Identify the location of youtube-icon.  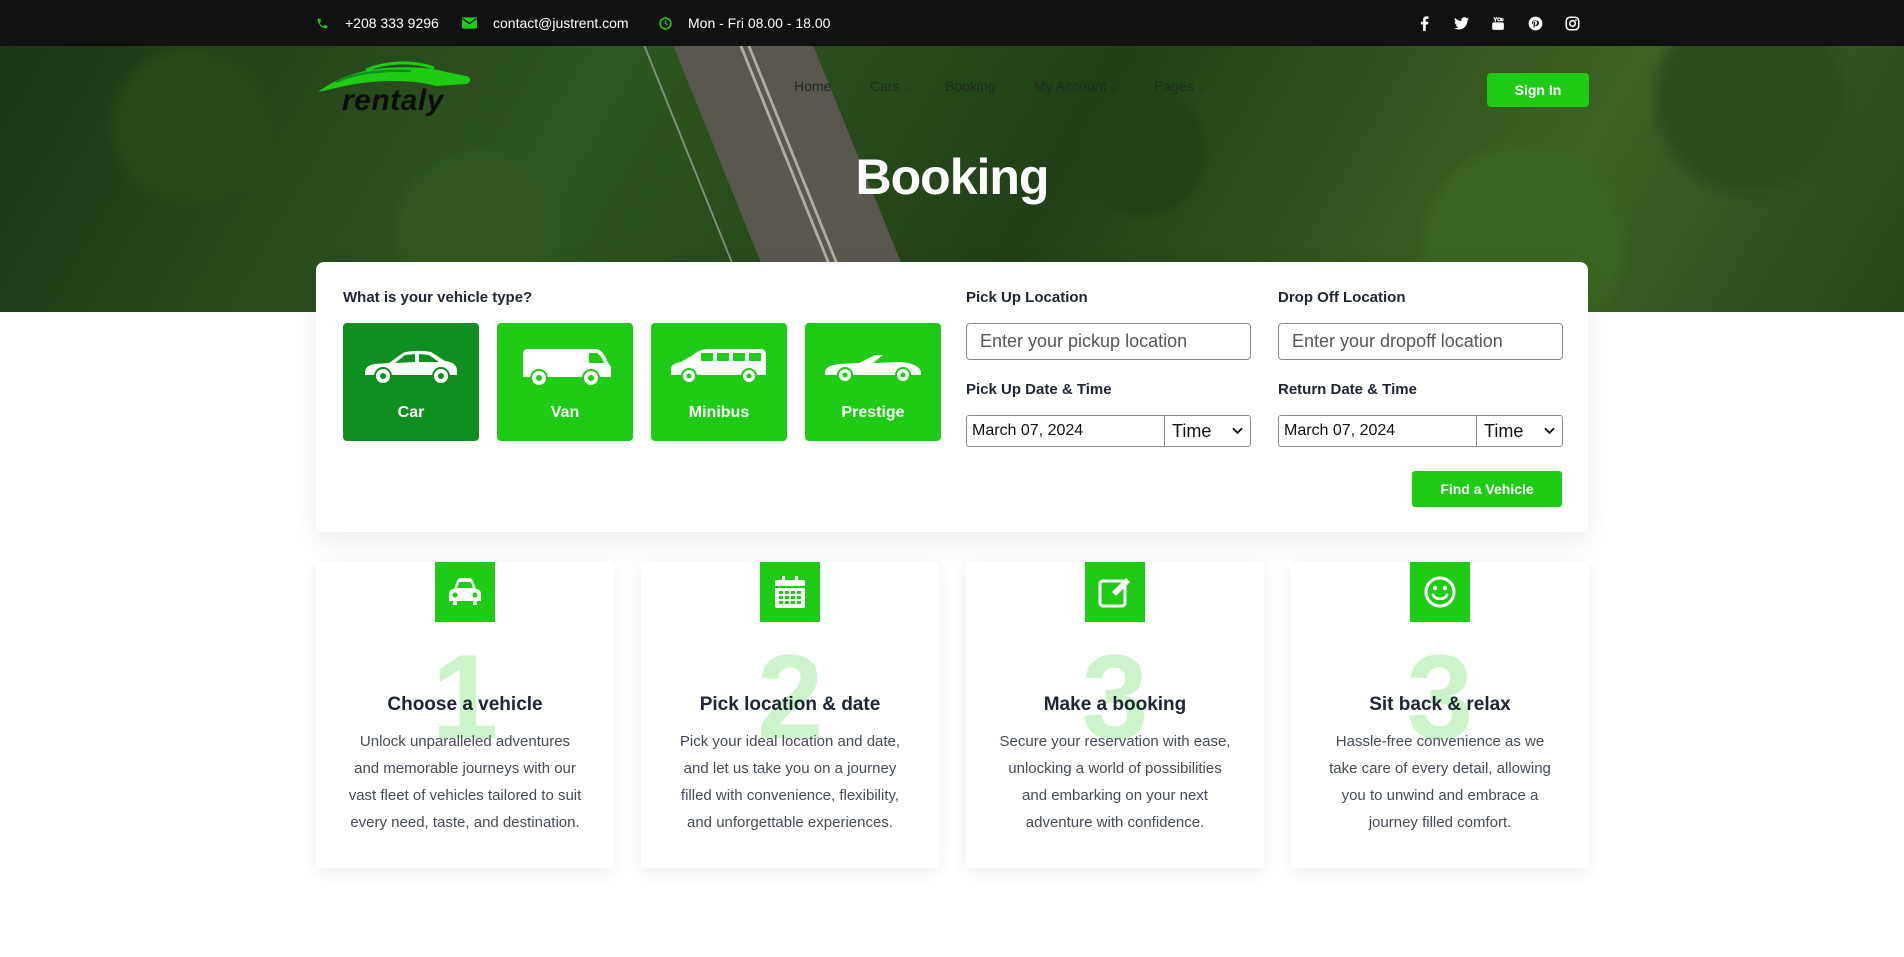
(1498, 23).